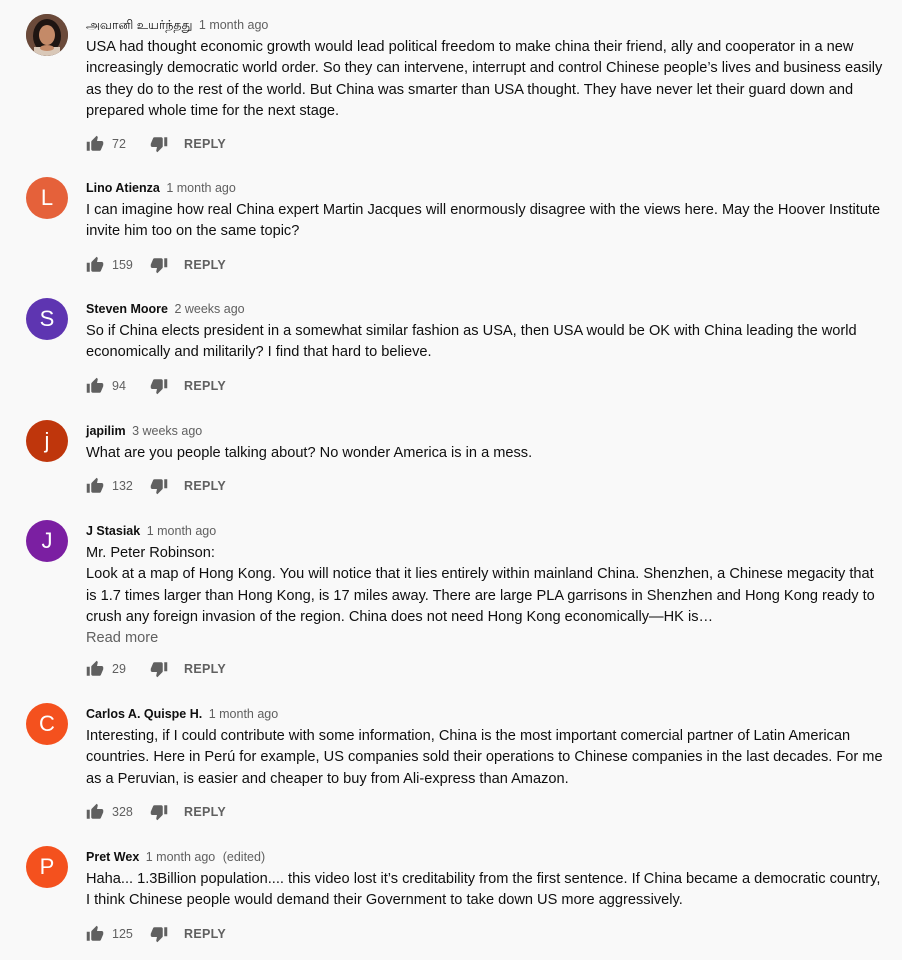  I want to click on comment-toolbar: 72 REPLY, so click(156, 144).